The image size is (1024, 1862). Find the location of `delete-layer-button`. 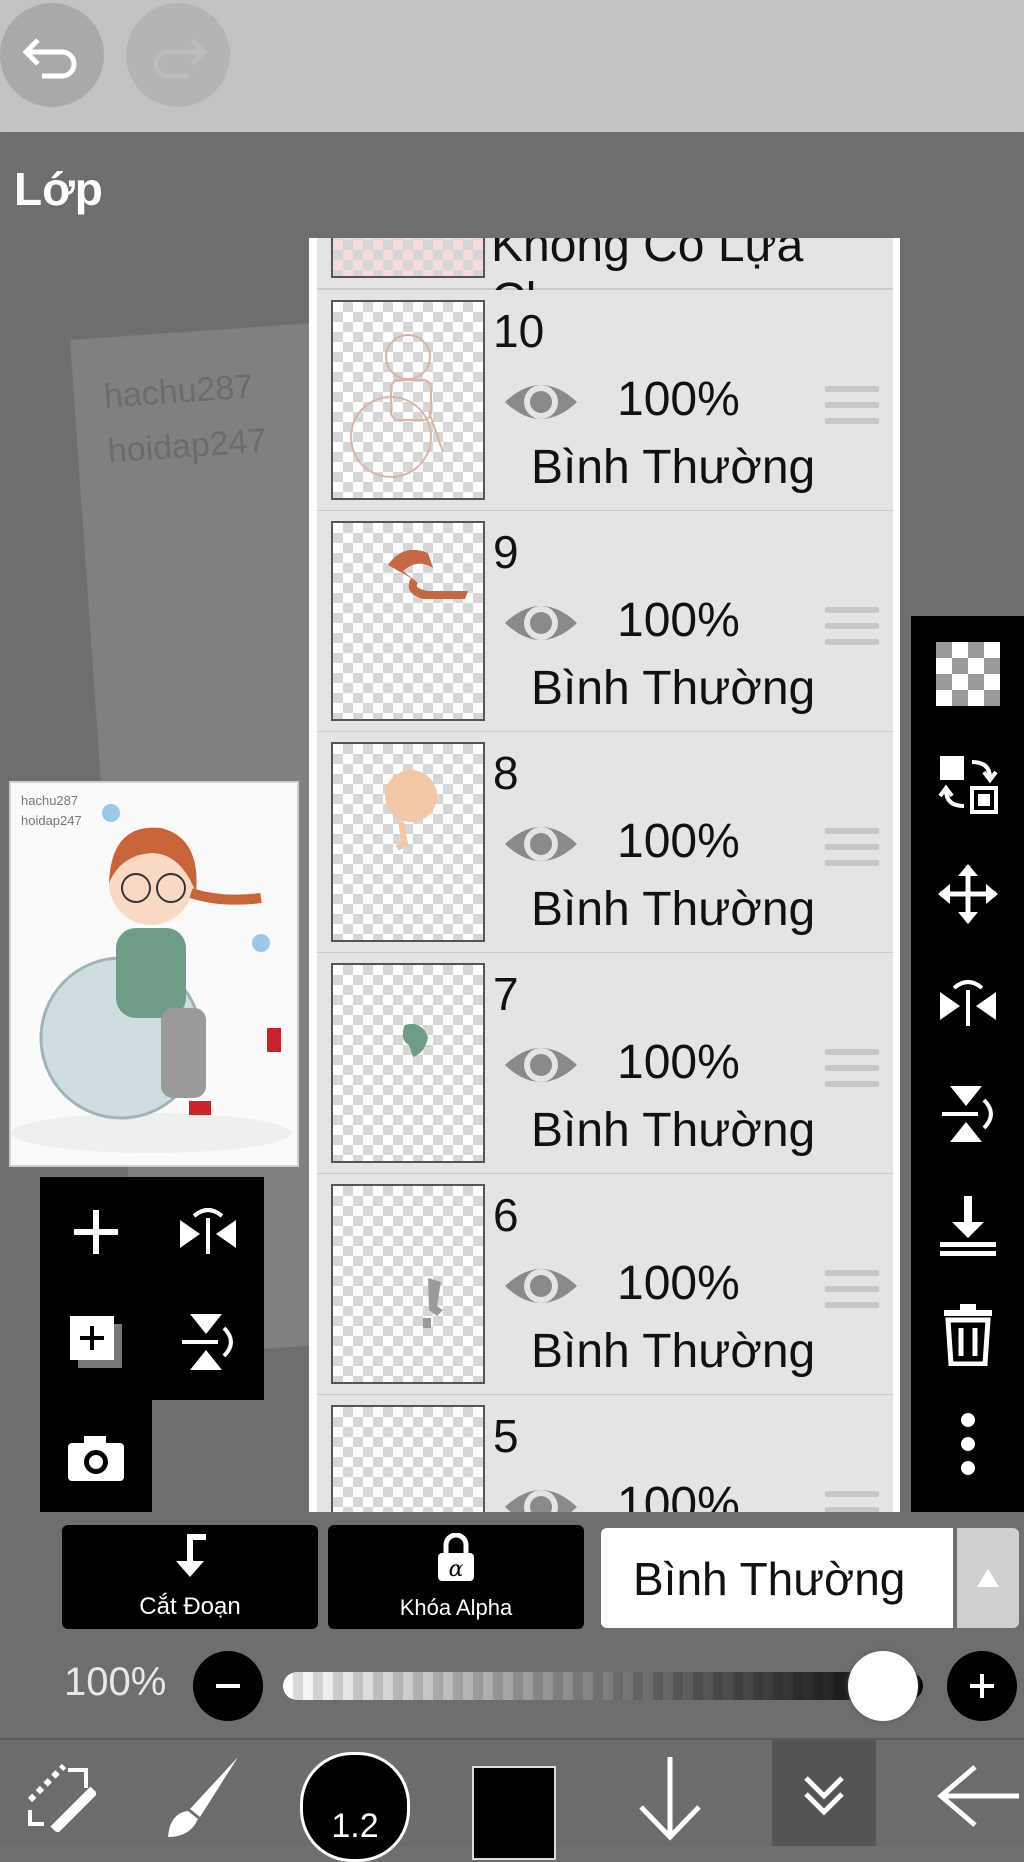

delete-layer-button is located at coordinates (967, 1334).